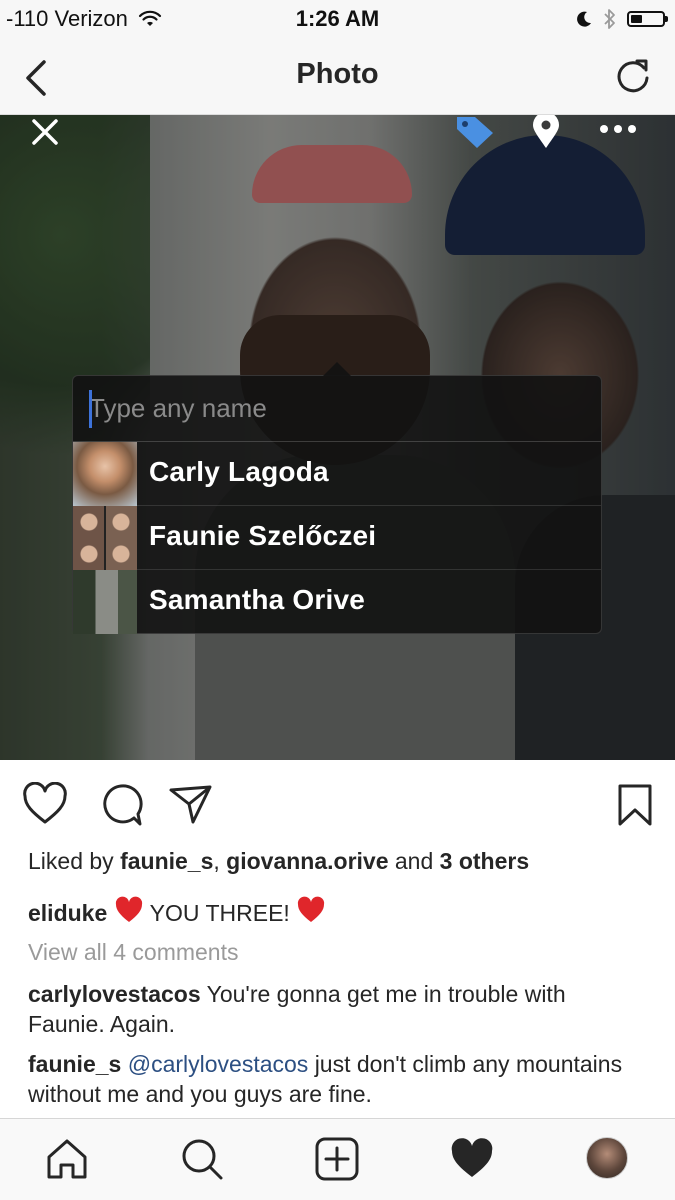  I want to click on search-icon, so click(202, 1159).